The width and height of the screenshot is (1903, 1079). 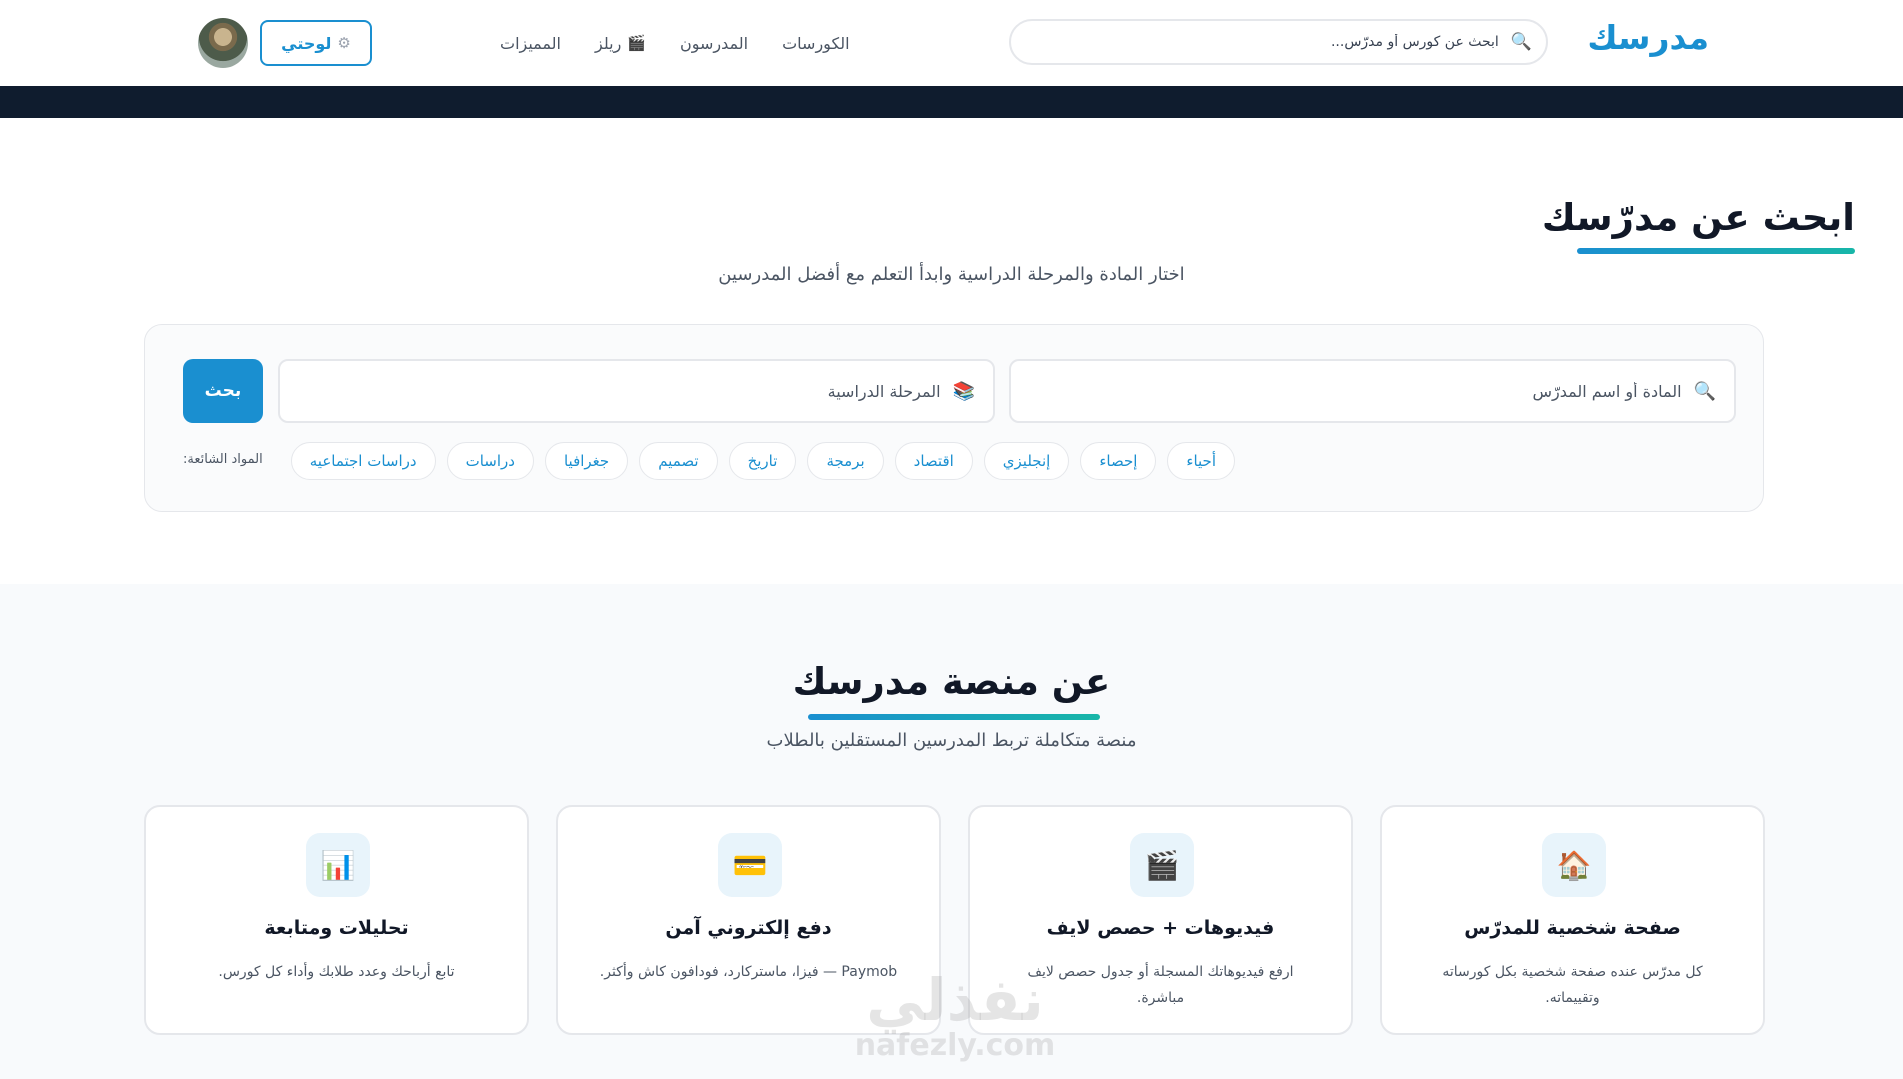 What do you see at coordinates (344, 43) in the screenshot?
I see `gear-icon: ⚙` at bounding box center [344, 43].